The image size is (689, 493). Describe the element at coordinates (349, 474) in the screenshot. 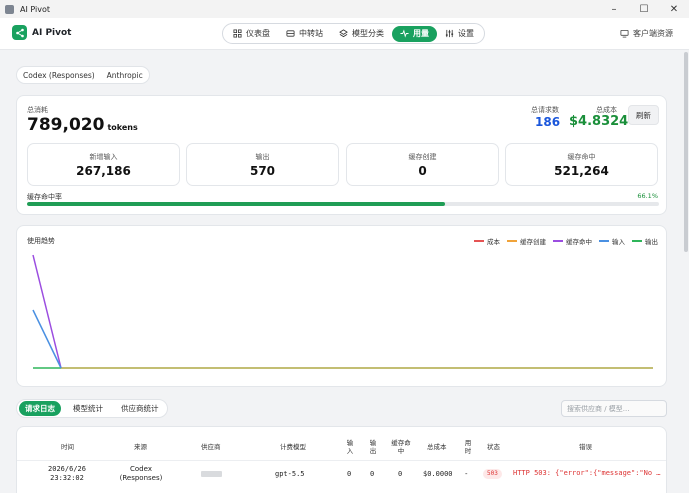

I see `cell-input: 0` at that location.